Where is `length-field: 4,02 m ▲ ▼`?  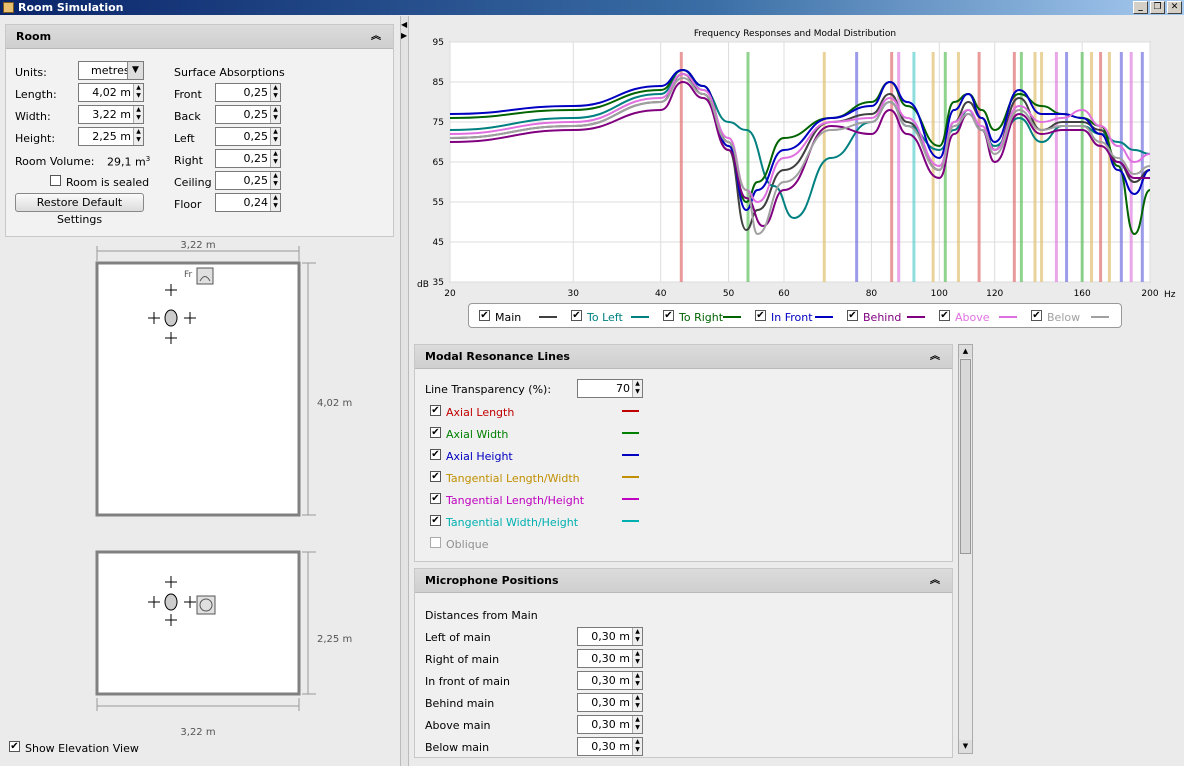
length-field: 4,02 m ▲ ▼ is located at coordinates (111, 92).